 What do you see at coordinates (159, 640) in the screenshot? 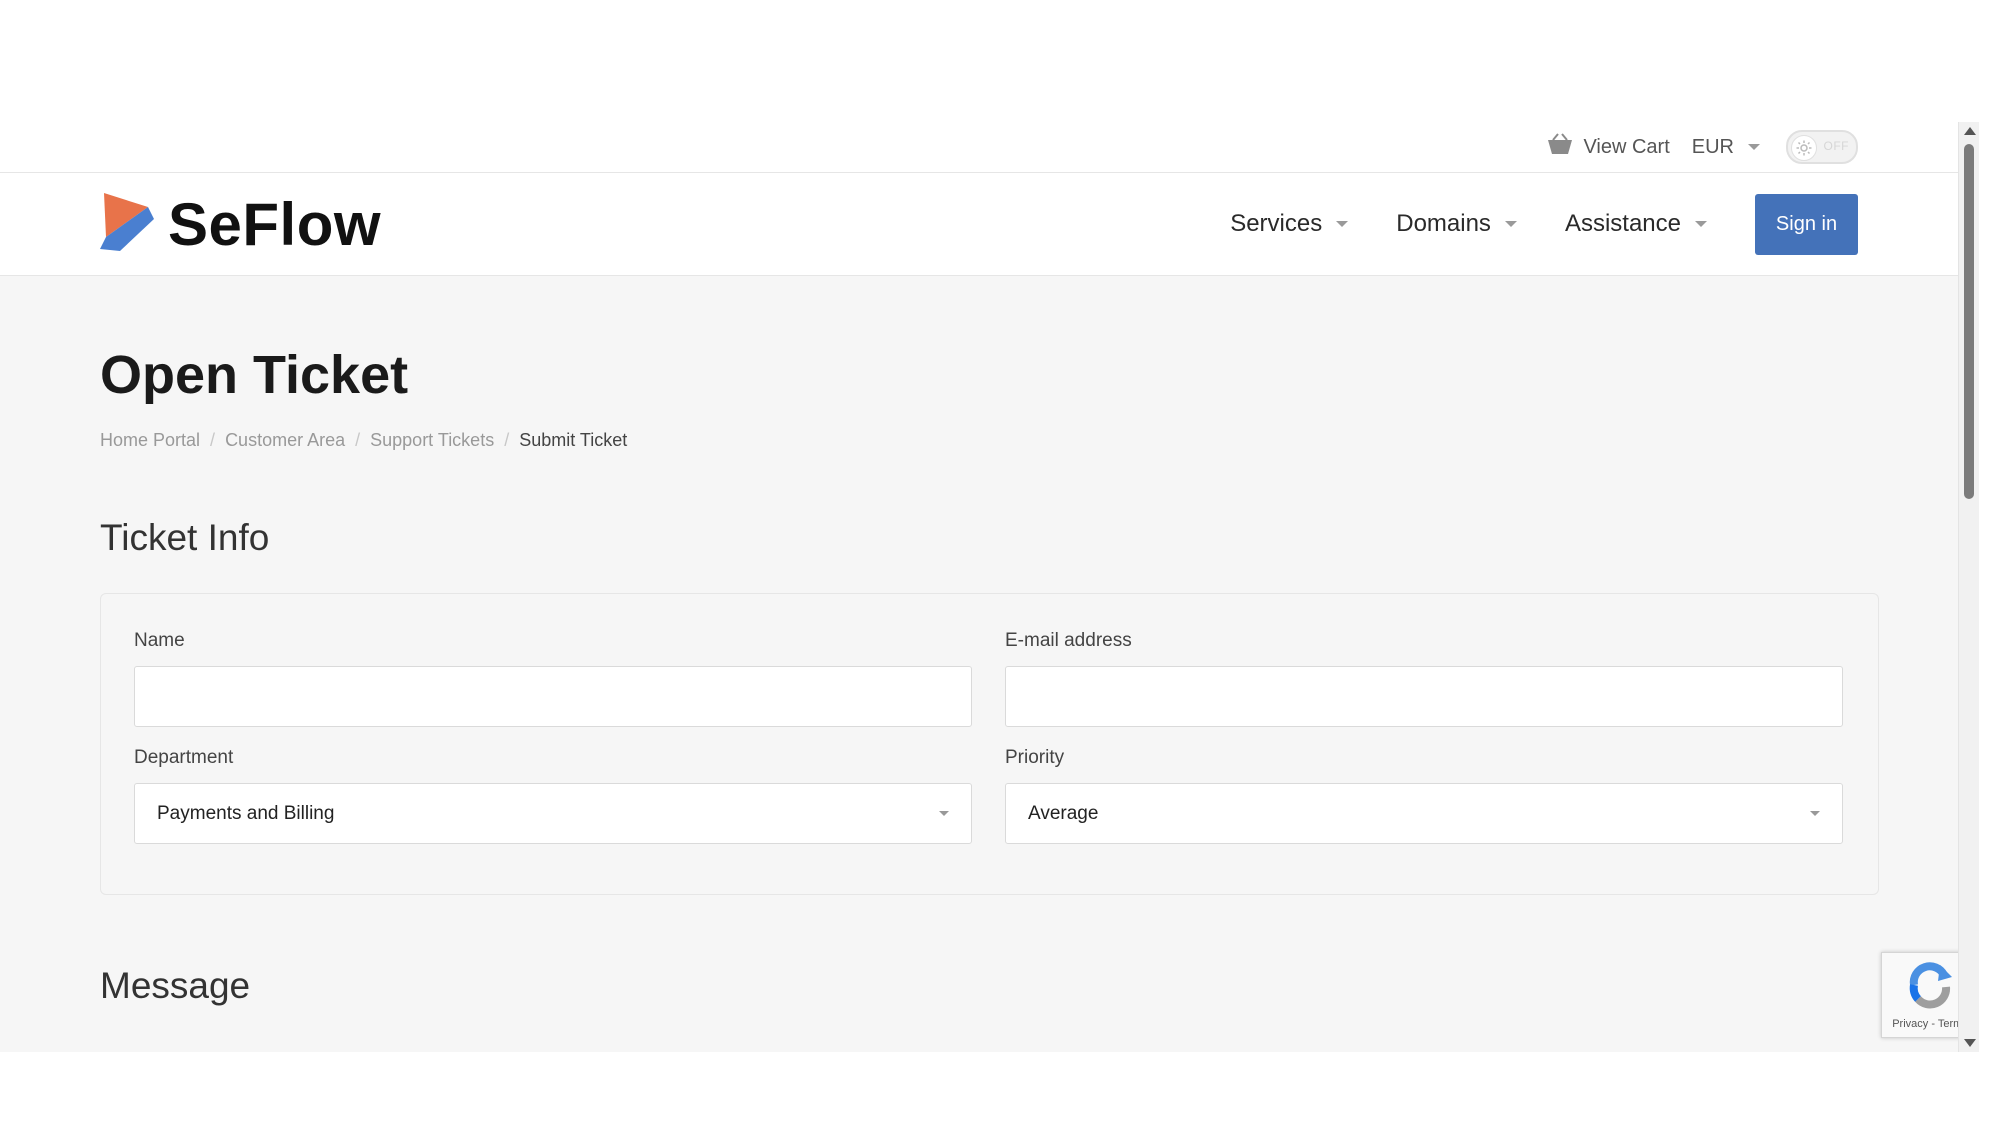
I see `name-label: Name` at bounding box center [159, 640].